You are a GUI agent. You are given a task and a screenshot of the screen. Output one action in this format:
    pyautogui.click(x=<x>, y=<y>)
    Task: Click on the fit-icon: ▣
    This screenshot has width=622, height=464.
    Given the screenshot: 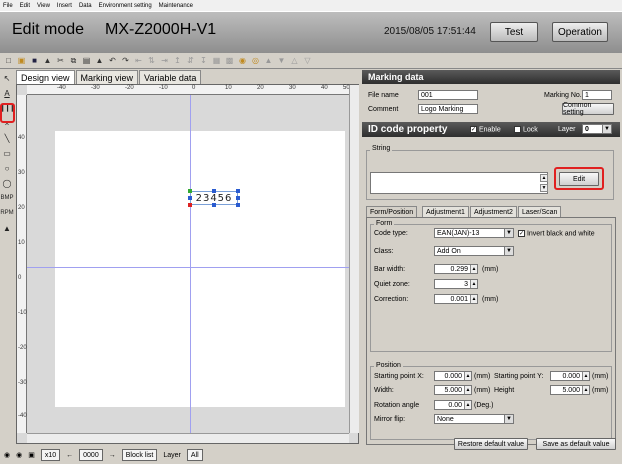 What is the action you would take?
    pyautogui.click(x=31, y=455)
    